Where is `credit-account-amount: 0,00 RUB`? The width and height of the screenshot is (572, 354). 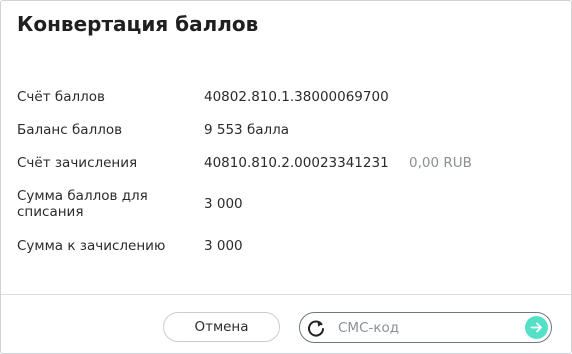
credit-account-amount: 0,00 RUB is located at coordinates (440, 163).